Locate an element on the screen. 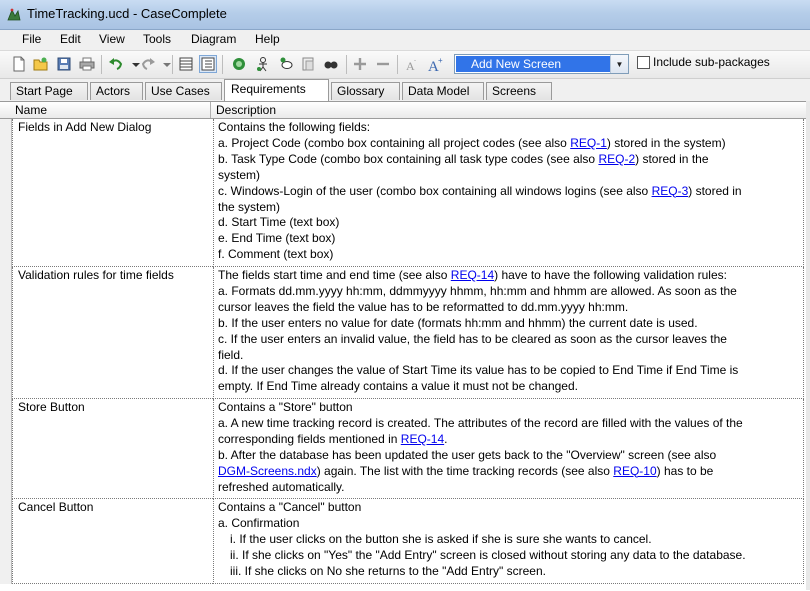 The height and width of the screenshot is (591, 810). redo-icon is located at coordinates (148, 64).